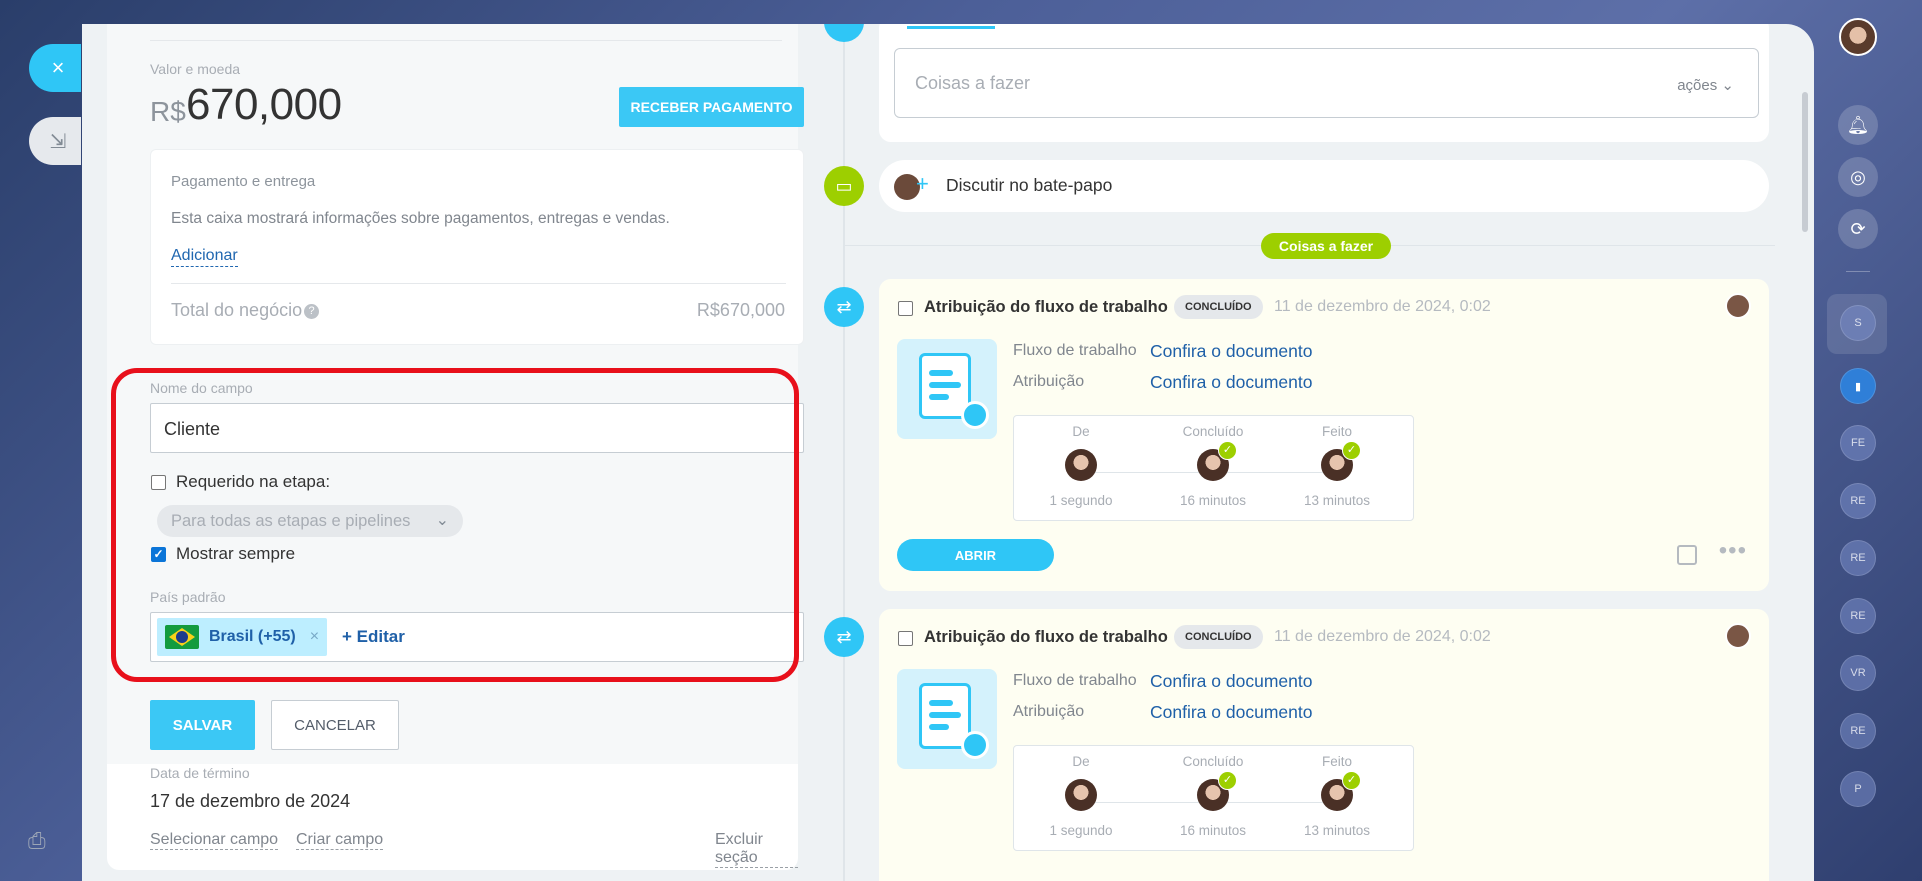 The width and height of the screenshot is (1922, 881). Describe the element at coordinates (340, 840) in the screenshot. I see `create-field-link: Criar campo` at that location.